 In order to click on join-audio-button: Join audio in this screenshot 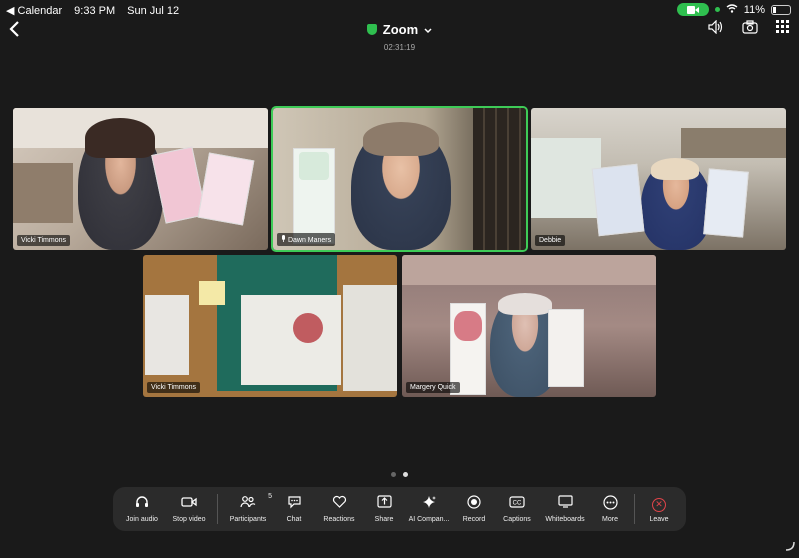, I will do `click(142, 509)`.